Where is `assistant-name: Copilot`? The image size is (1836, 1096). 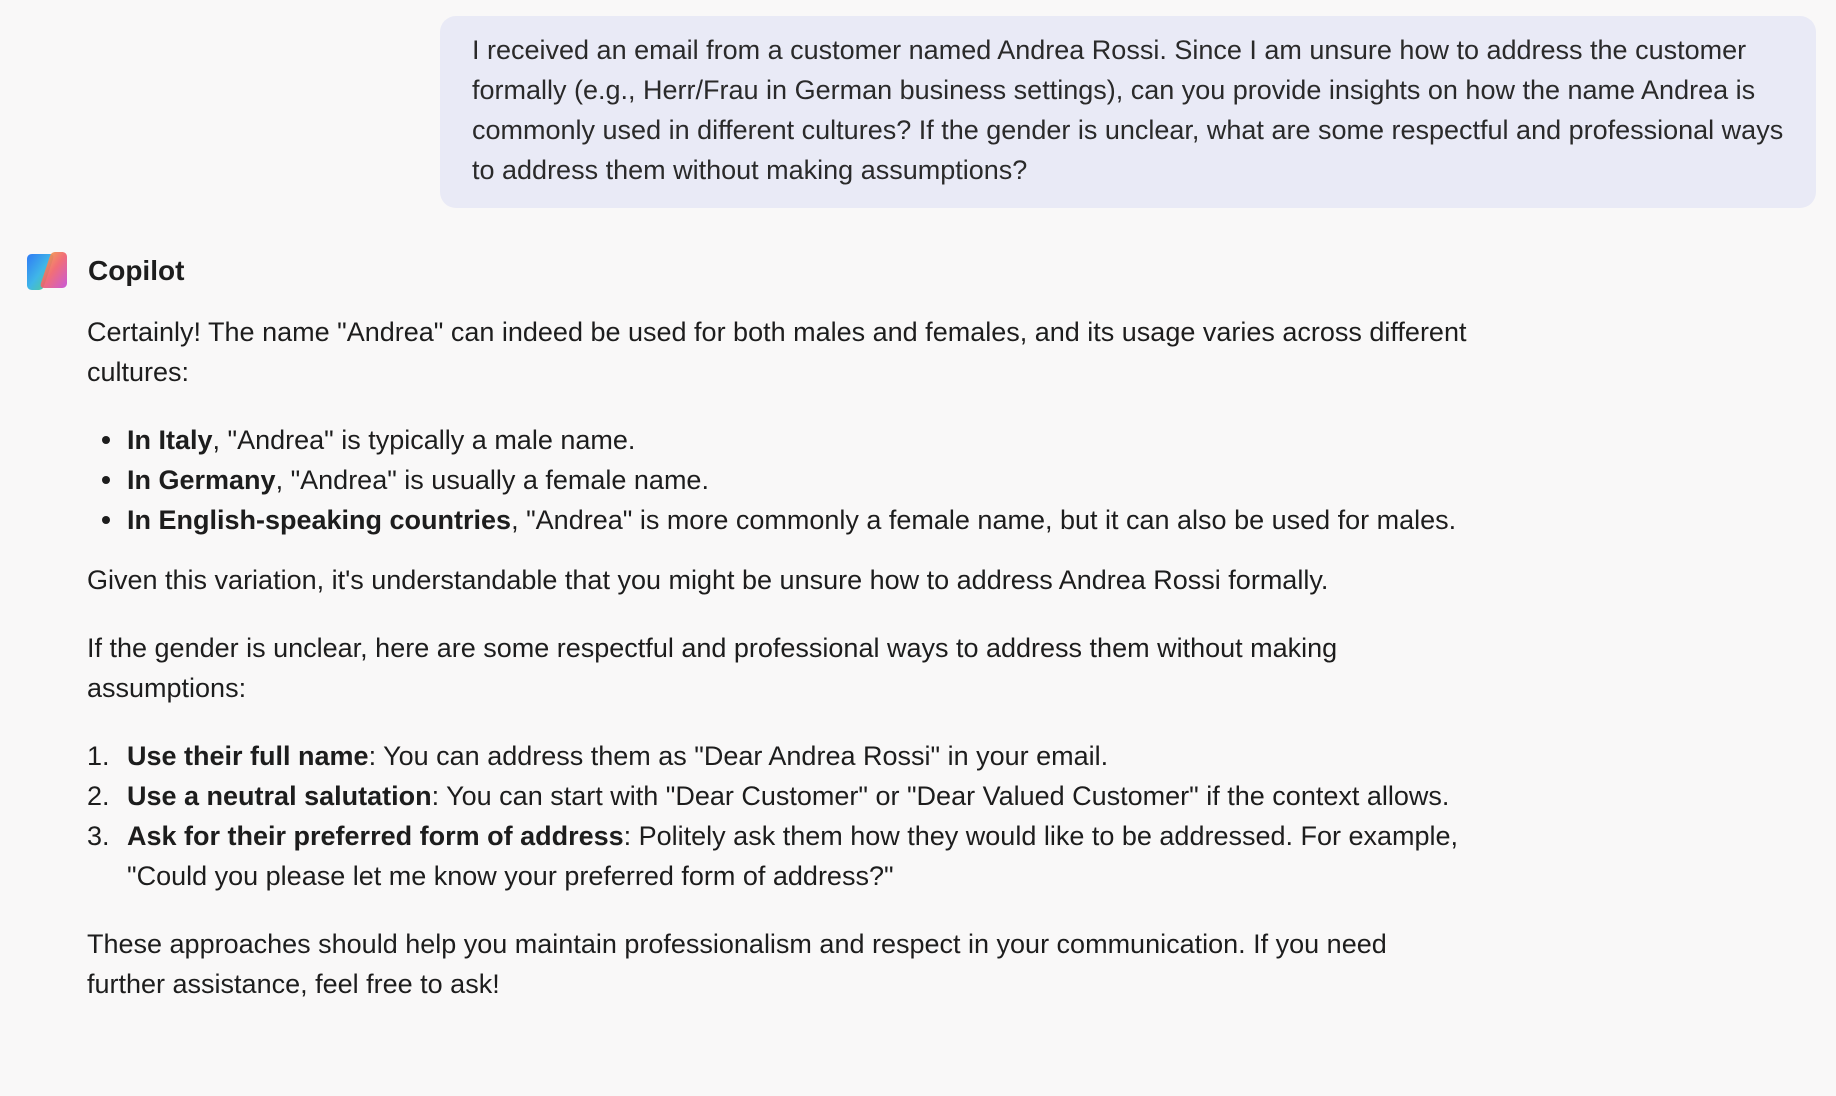 assistant-name: Copilot is located at coordinates (136, 270).